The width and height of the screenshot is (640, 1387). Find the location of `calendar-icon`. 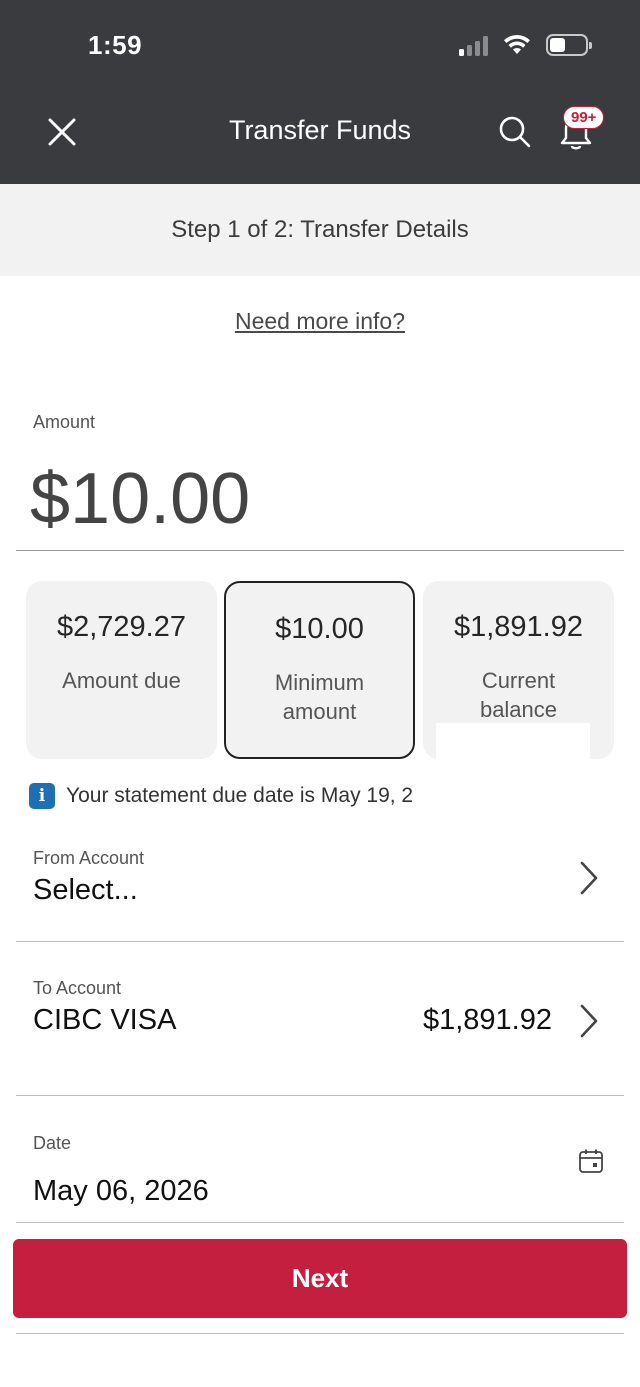

calendar-icon is located at coordinates (591, 1161).